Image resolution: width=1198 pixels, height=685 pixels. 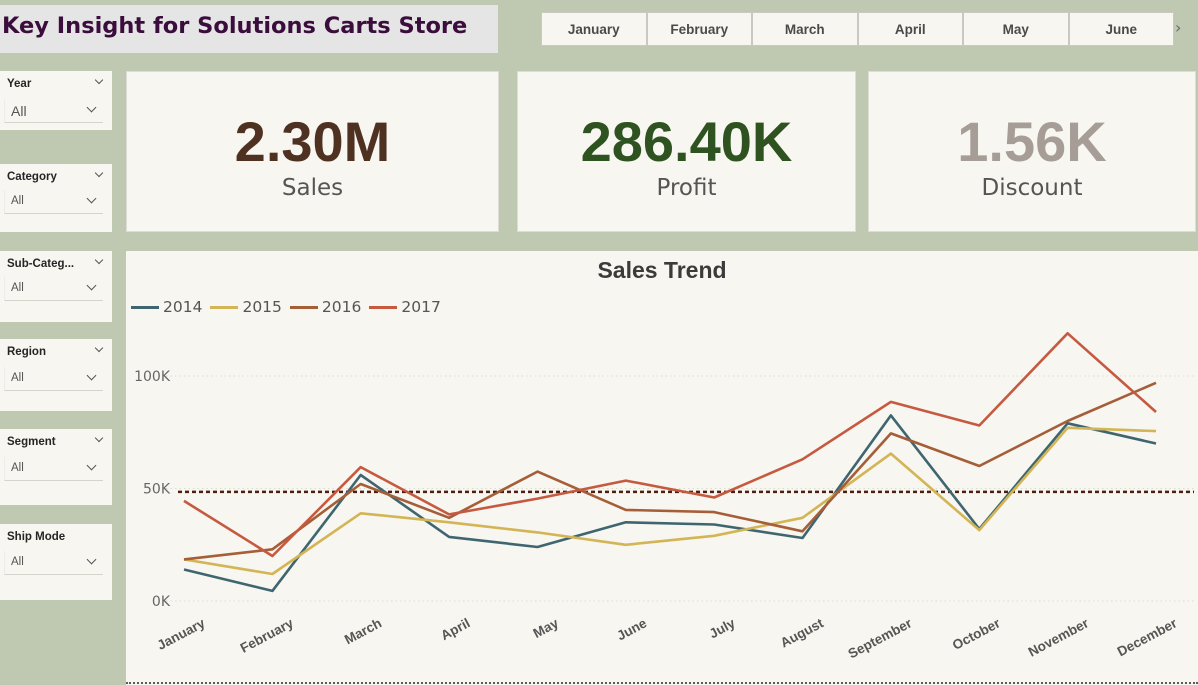 I want to click on slicer-region-dropdown: All, so click(x=53, y=379).